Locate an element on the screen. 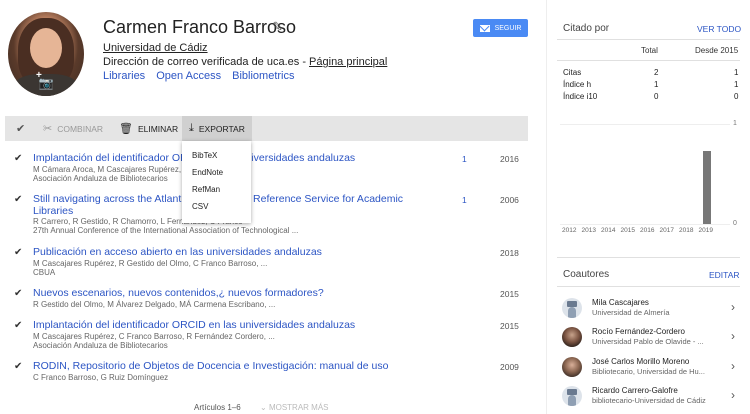  pagination-range: Artículos 1–6 is located at coordinates (217, 407).